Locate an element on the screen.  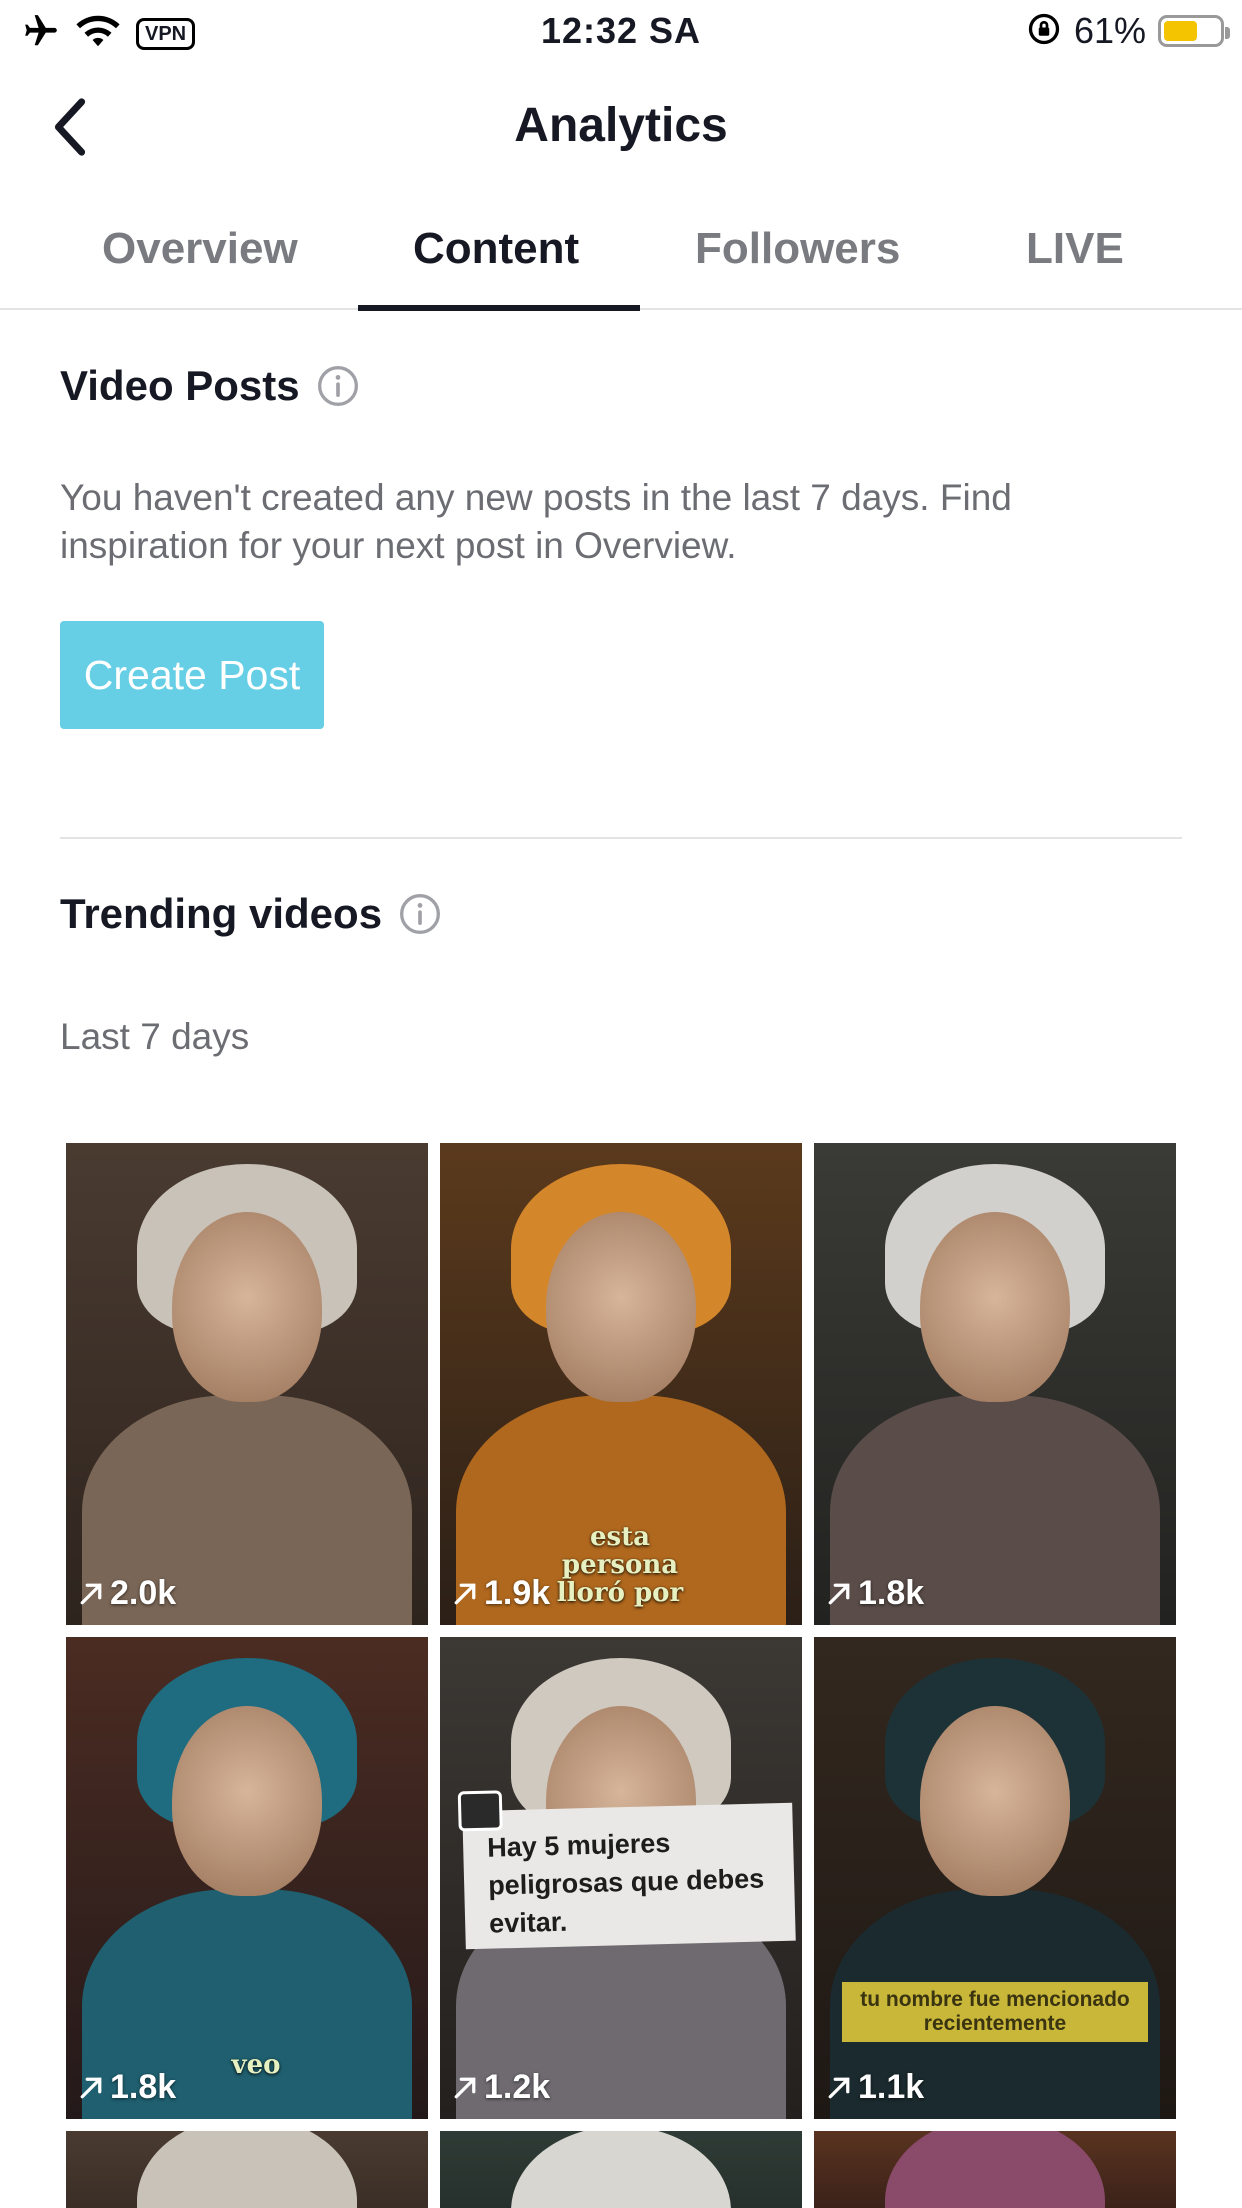
trending-videos-title: Trending videos is located at coordinates (221, 913).